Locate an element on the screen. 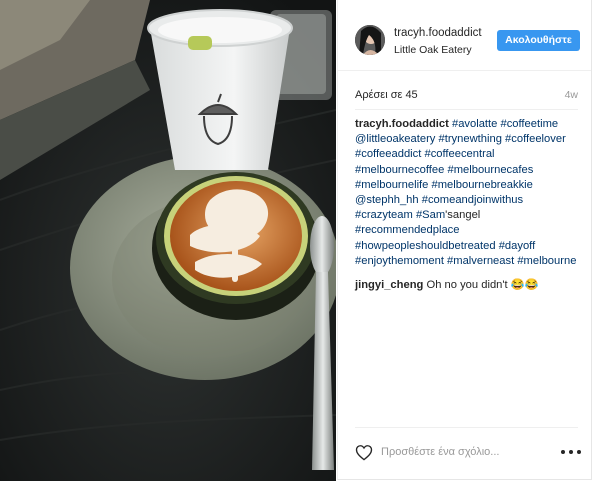 Image resolution: width=600 pixels, height=481 pixels. hashtag-link: #coffeeaddict is located at coordinates (388, 154).